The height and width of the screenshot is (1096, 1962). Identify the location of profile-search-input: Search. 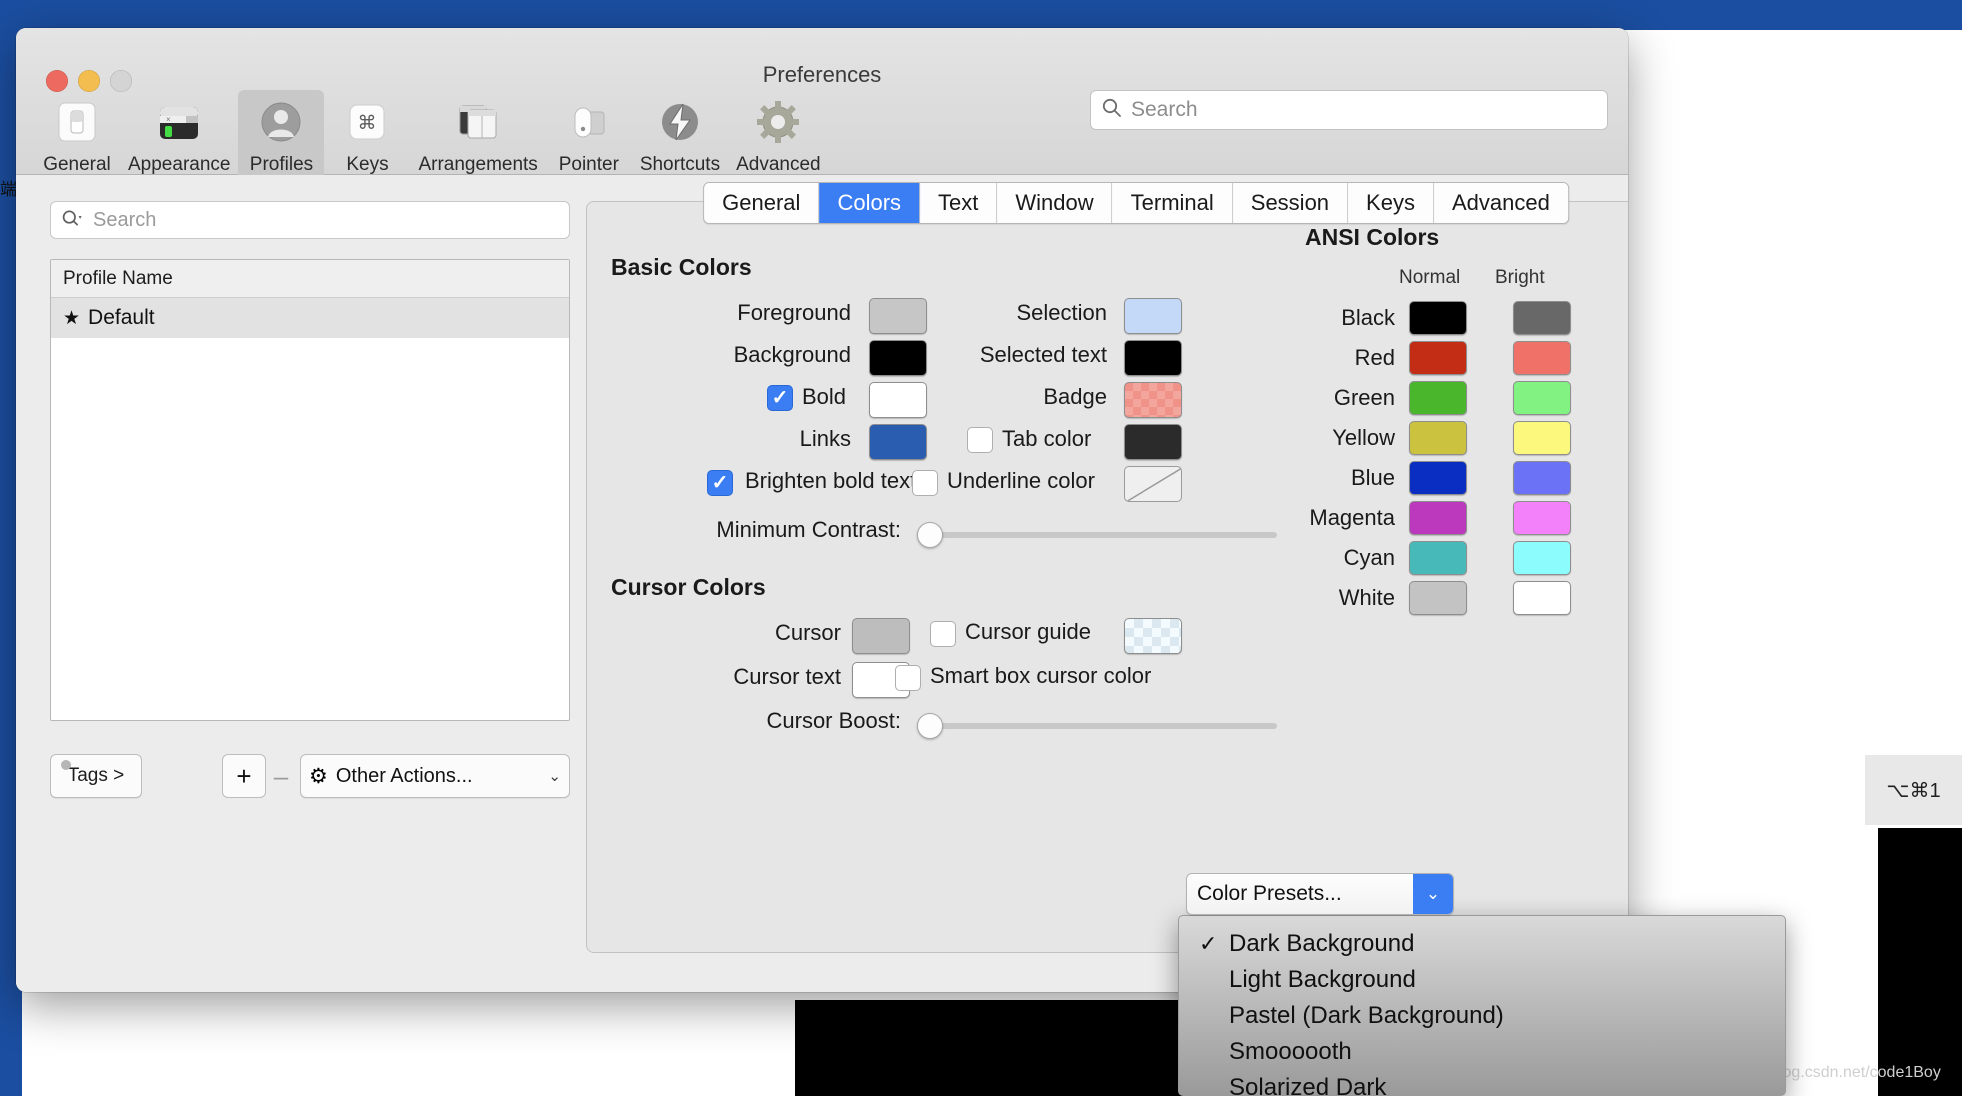
(310, 220).